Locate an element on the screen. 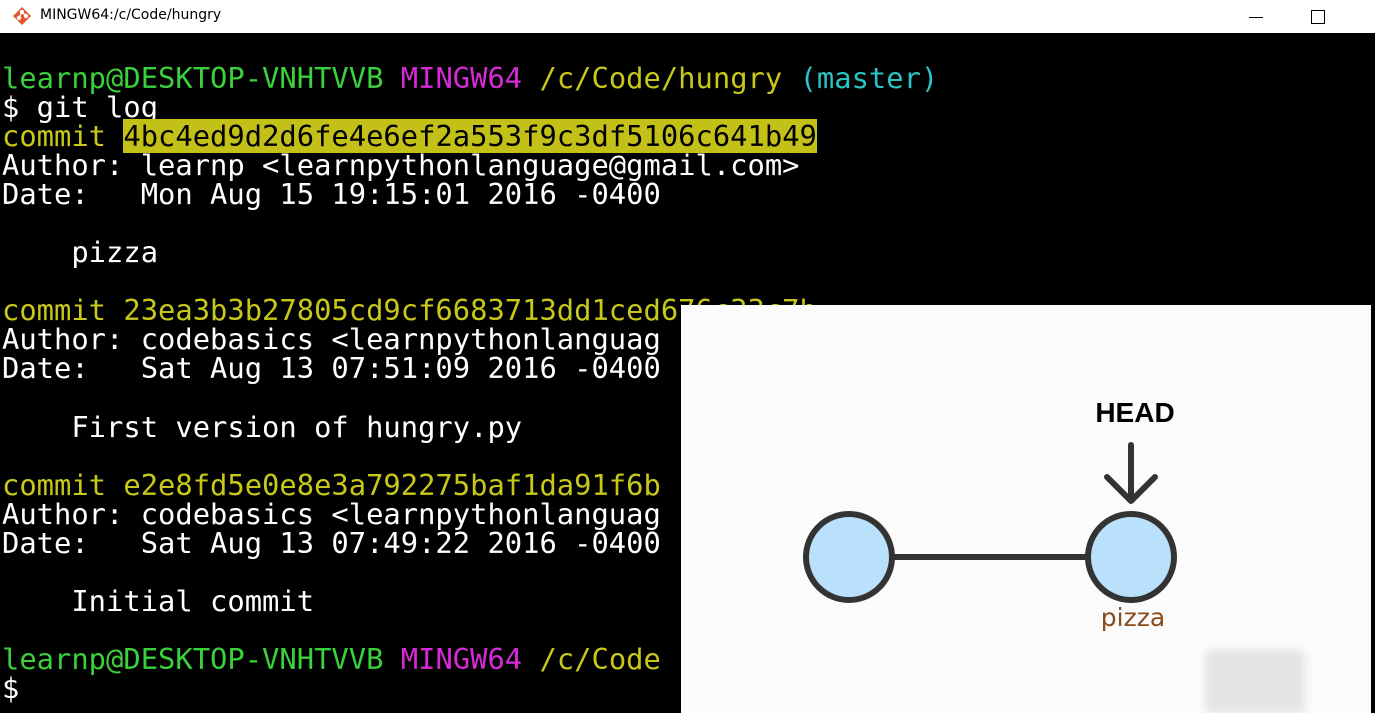 This screenshot has width=1375, height=713. date-line: Date: Sat Aug 13 07:49:22 2016 -0400 is located at coordinates (331, 543).